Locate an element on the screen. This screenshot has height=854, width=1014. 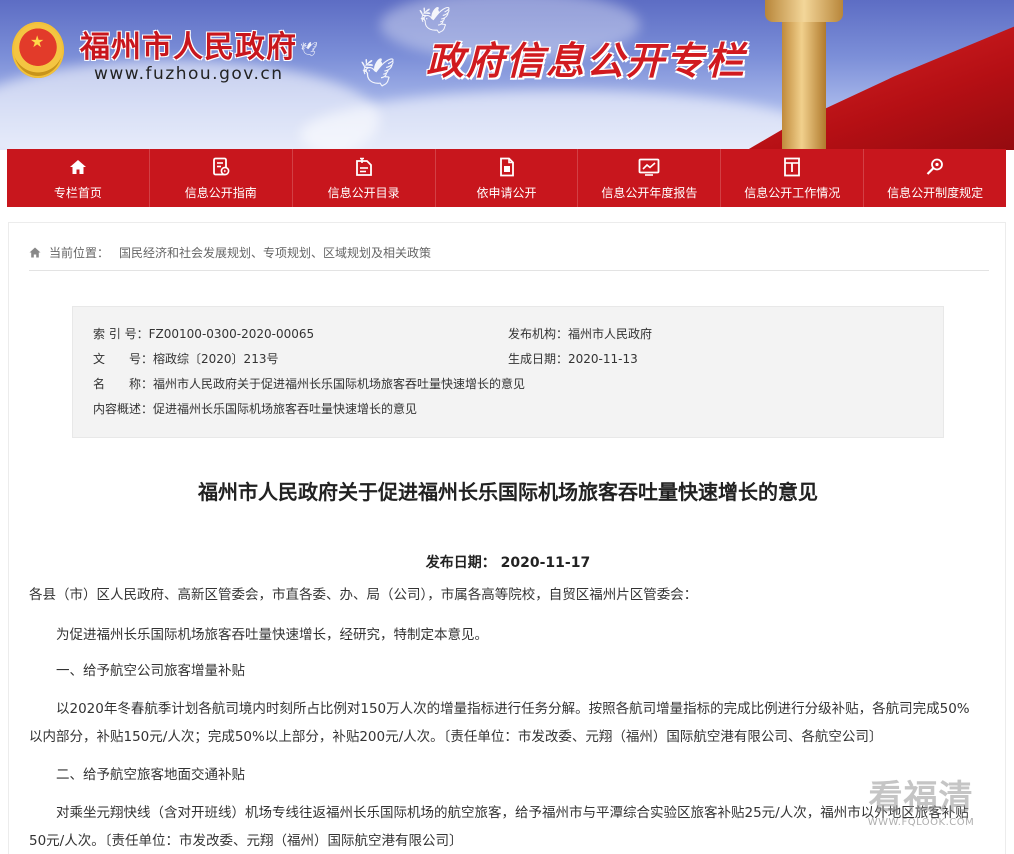
cloud-decoration is located at coordinates (560, 120).